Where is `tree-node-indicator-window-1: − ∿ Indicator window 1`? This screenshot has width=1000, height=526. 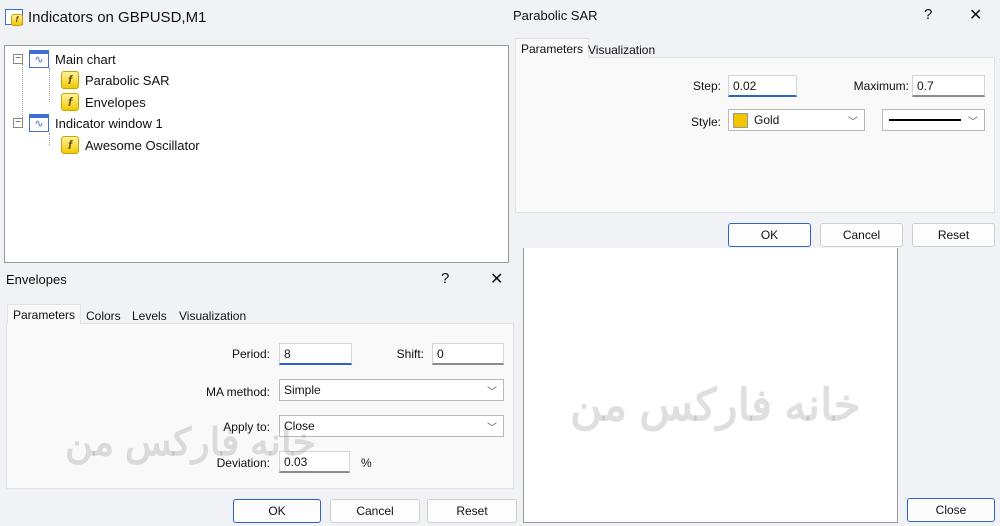 tree-node-indicator-window-1: − ∿ Indicator window 1 is located at coordinates (88, 123).